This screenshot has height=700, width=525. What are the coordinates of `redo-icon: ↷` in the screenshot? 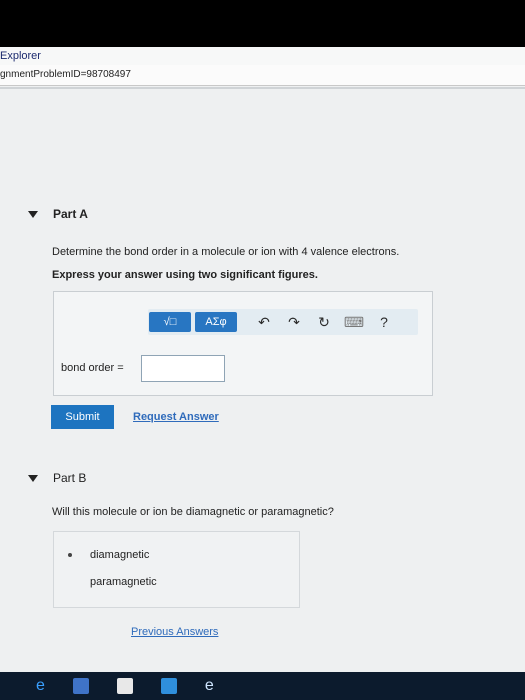 It's located at (294, 322).